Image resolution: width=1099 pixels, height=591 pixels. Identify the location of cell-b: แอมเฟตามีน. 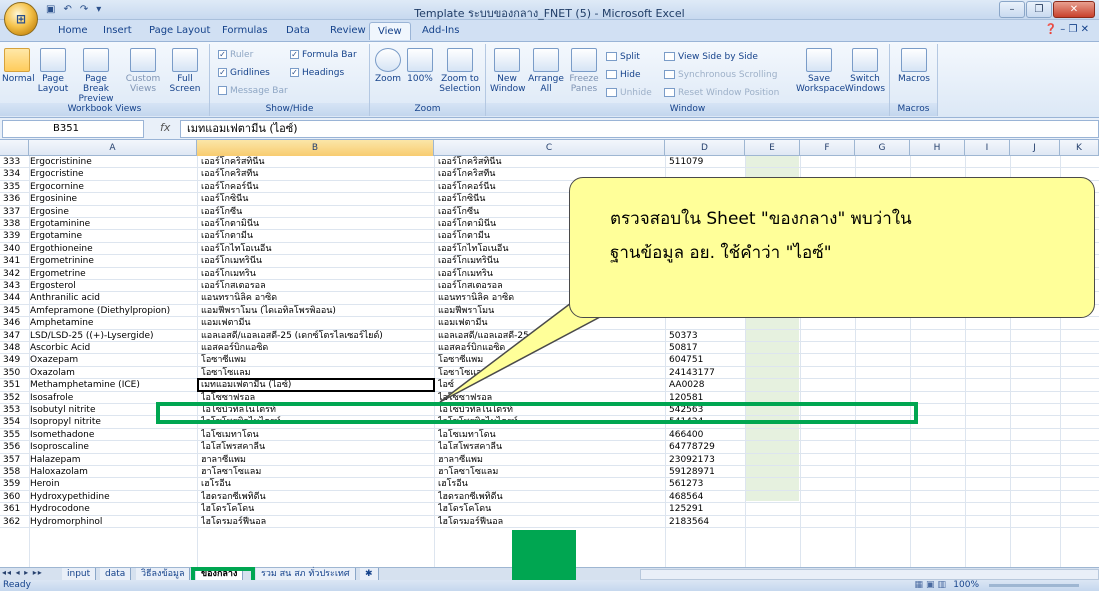
(316, 323).